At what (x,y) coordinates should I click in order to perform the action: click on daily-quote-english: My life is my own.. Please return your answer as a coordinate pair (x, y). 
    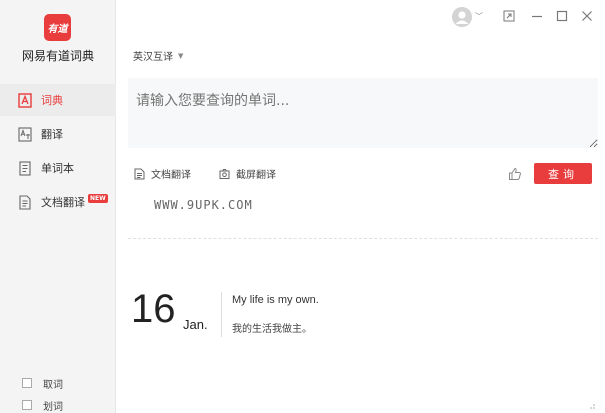
    Looking at the image, I should click on (275, 300).